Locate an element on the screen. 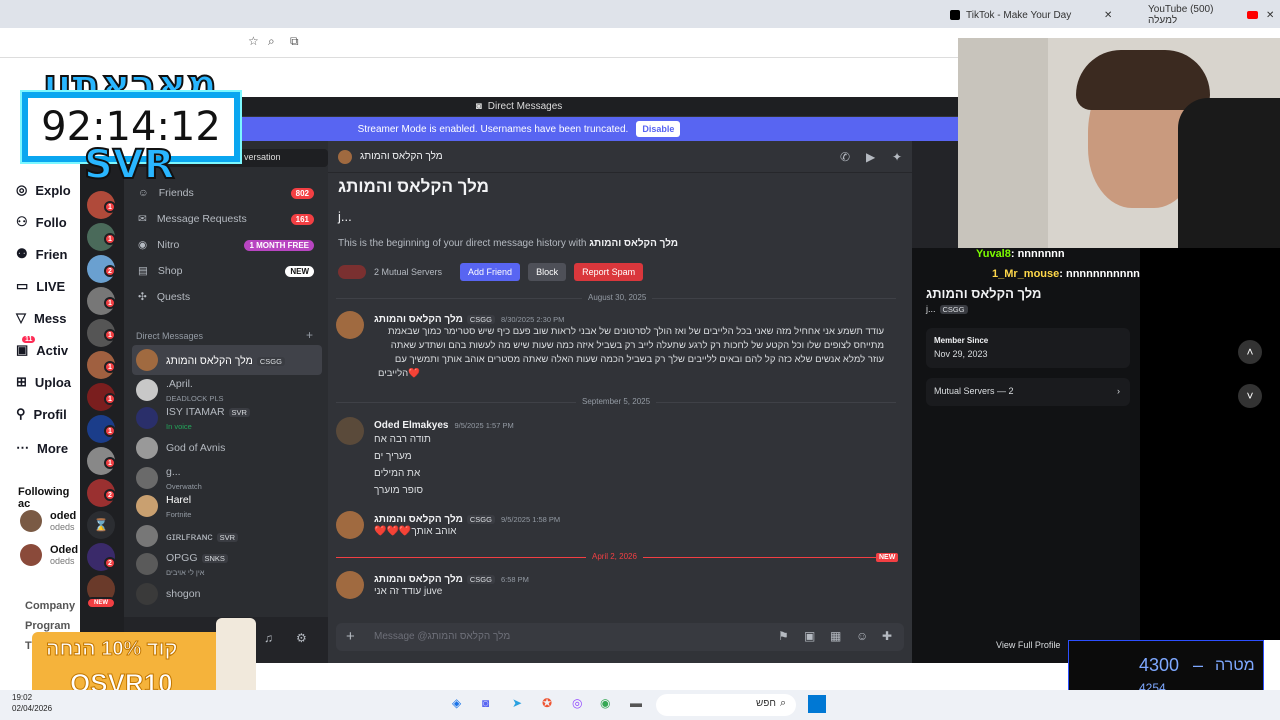 The width and height of the screenshot is (1280, 720). apps-icon: ✚ is located at coordinates (887, 636).